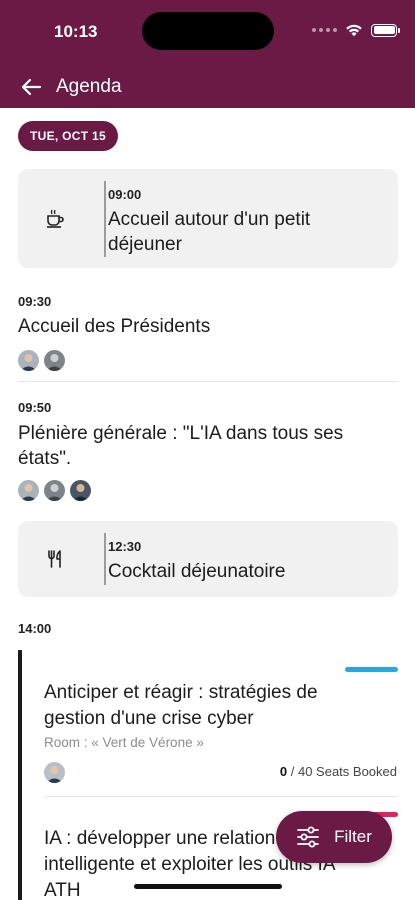  Describe the element at coordinates (353, 836) in the screenshot. I see `filter-label: Filter` at that location.